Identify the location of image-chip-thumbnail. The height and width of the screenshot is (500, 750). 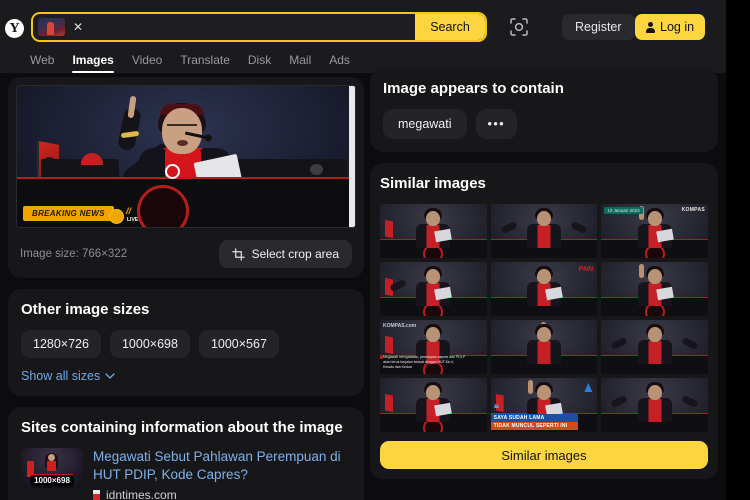
(51, 27).